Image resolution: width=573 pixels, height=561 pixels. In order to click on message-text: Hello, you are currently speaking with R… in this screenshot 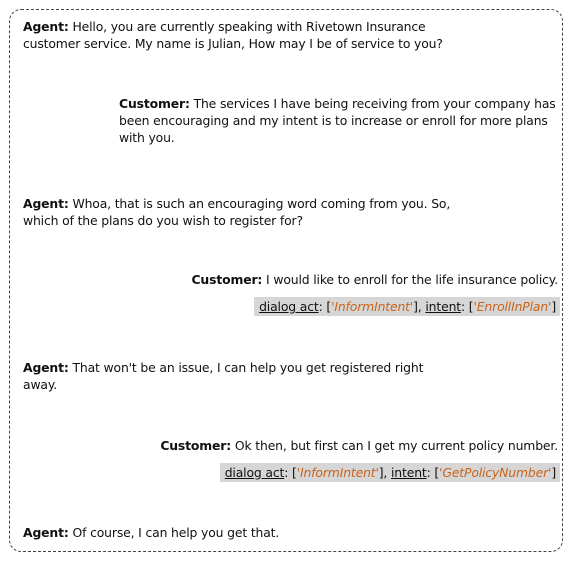, I will do `click(233, 35)`.